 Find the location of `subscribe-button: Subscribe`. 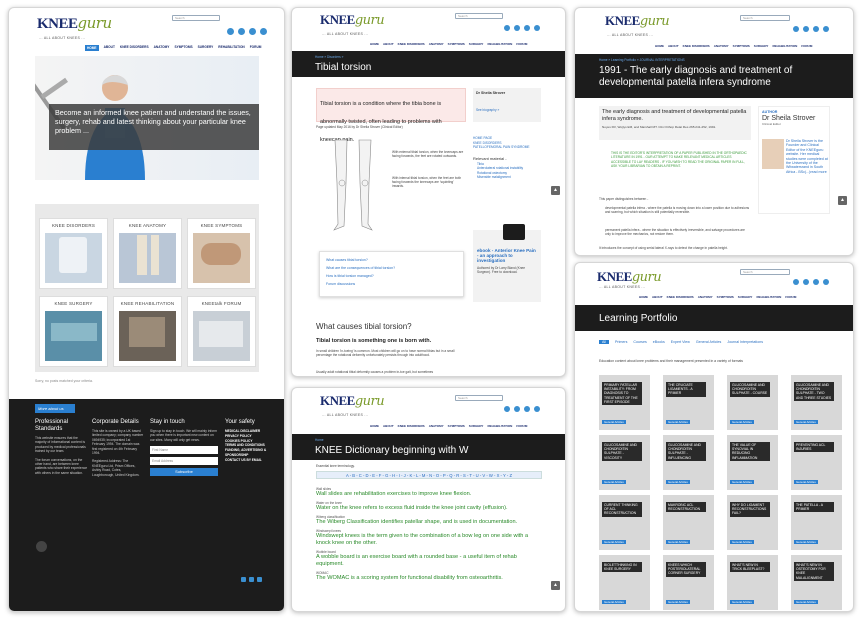

subscribe-button: Subscribe is located at coordinates (184, 472).